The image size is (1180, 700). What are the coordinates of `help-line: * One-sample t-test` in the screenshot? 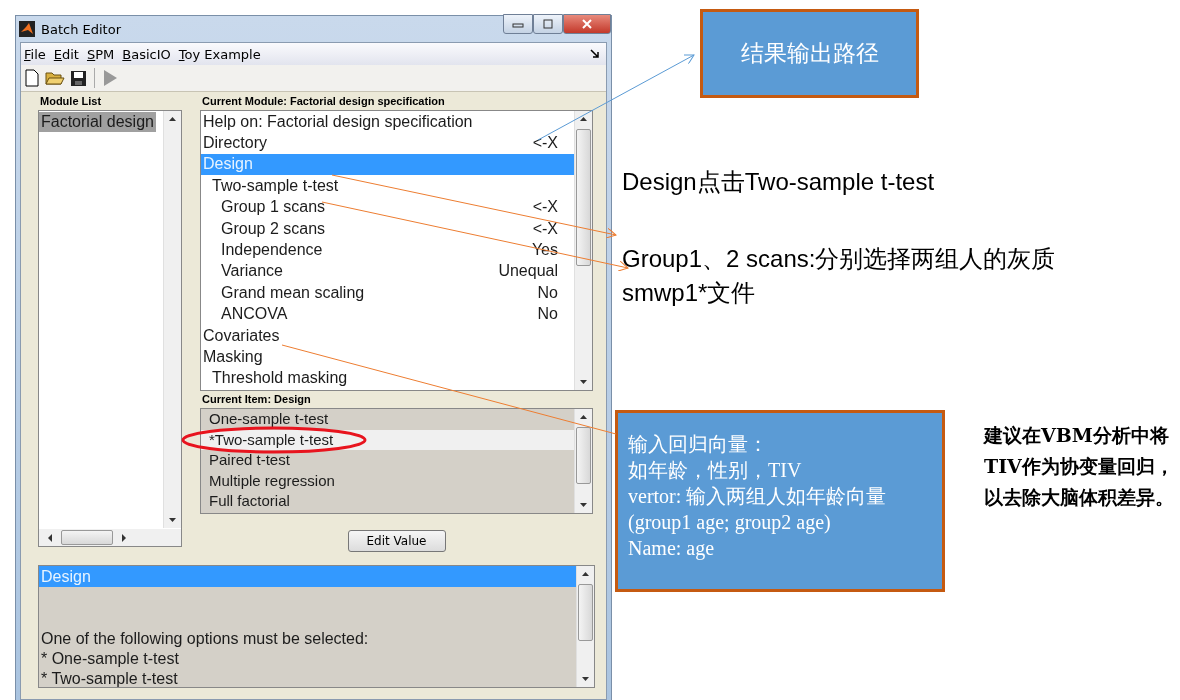 It's located at (110, 659).